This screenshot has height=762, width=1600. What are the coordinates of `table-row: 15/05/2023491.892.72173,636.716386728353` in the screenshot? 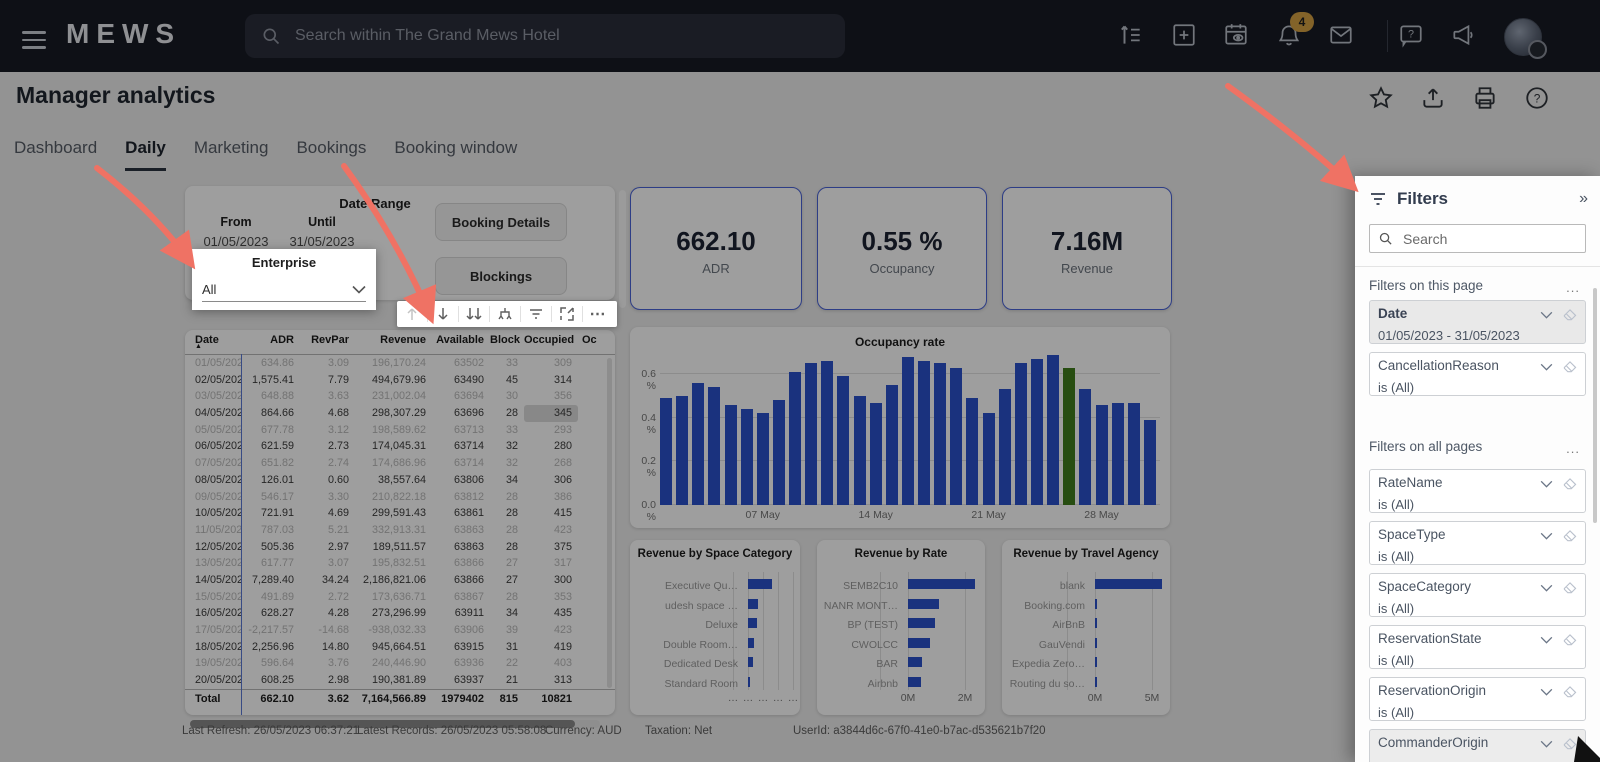 It's located at (400, 597).